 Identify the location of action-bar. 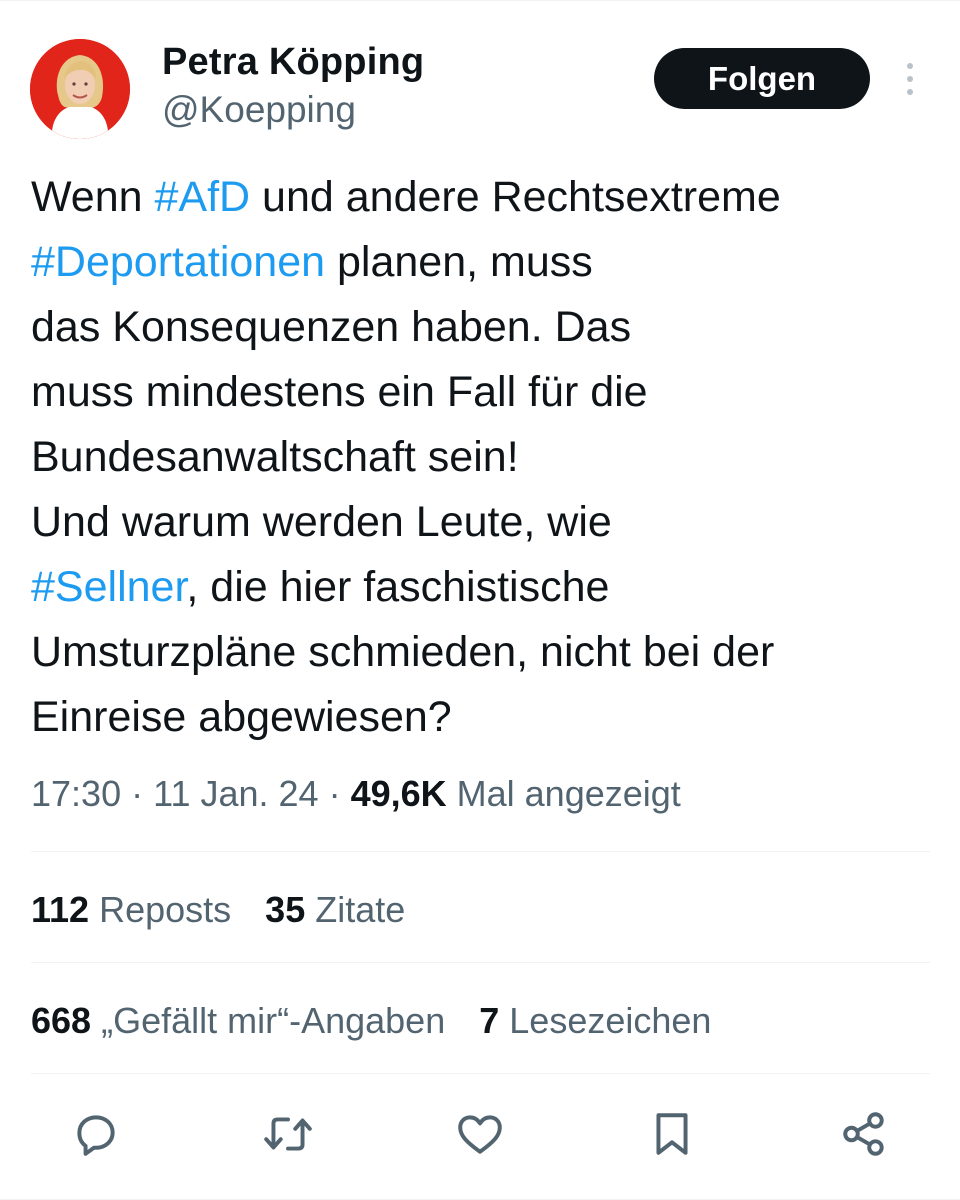
(480, 1136).